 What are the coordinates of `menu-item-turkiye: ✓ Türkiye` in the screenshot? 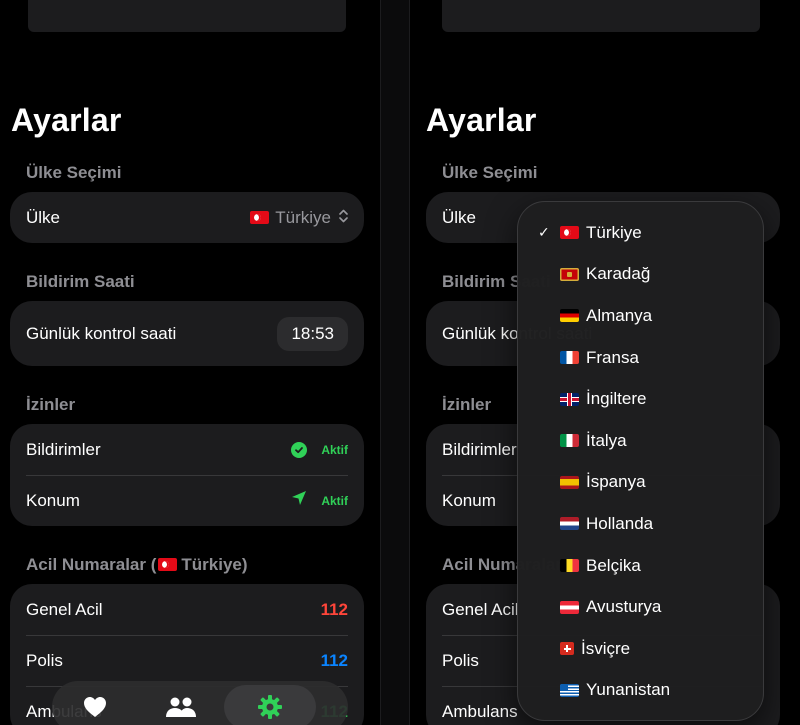 It's located at (640, 233).